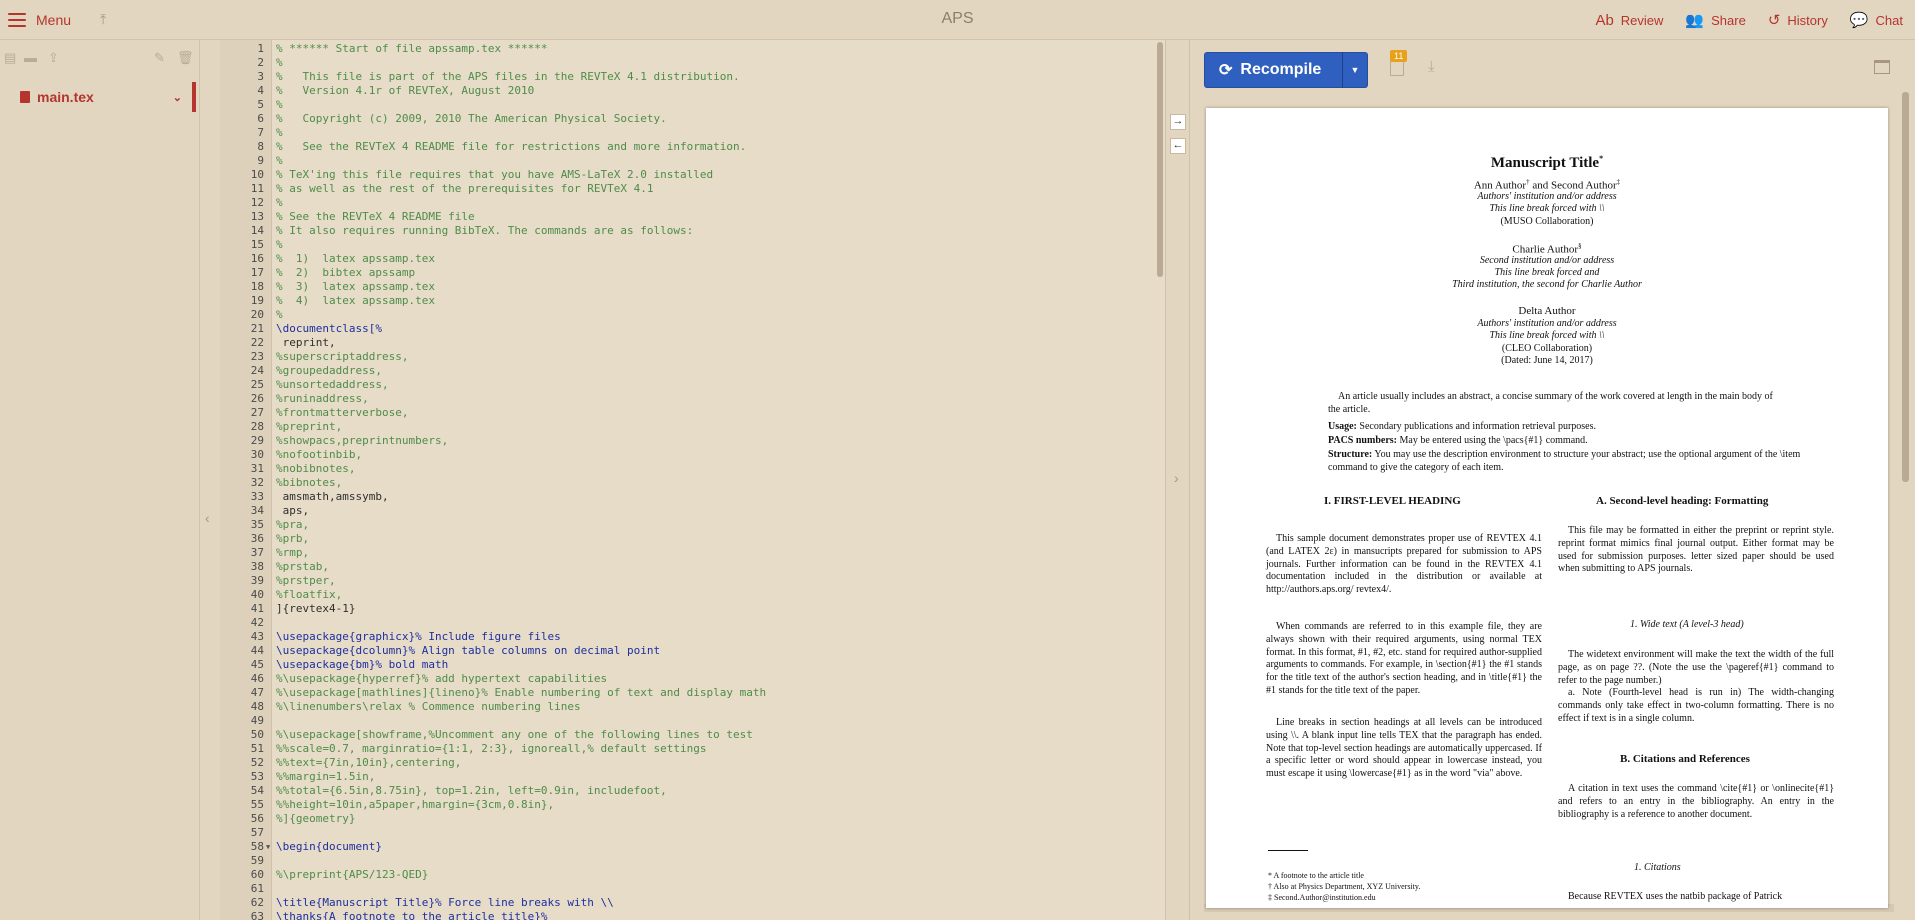 The image size is (1915, 920). Describe the element at coordinates (698, 385) in the screenshot. I see `code-line: 25 %unsortedaddress,` at that location.